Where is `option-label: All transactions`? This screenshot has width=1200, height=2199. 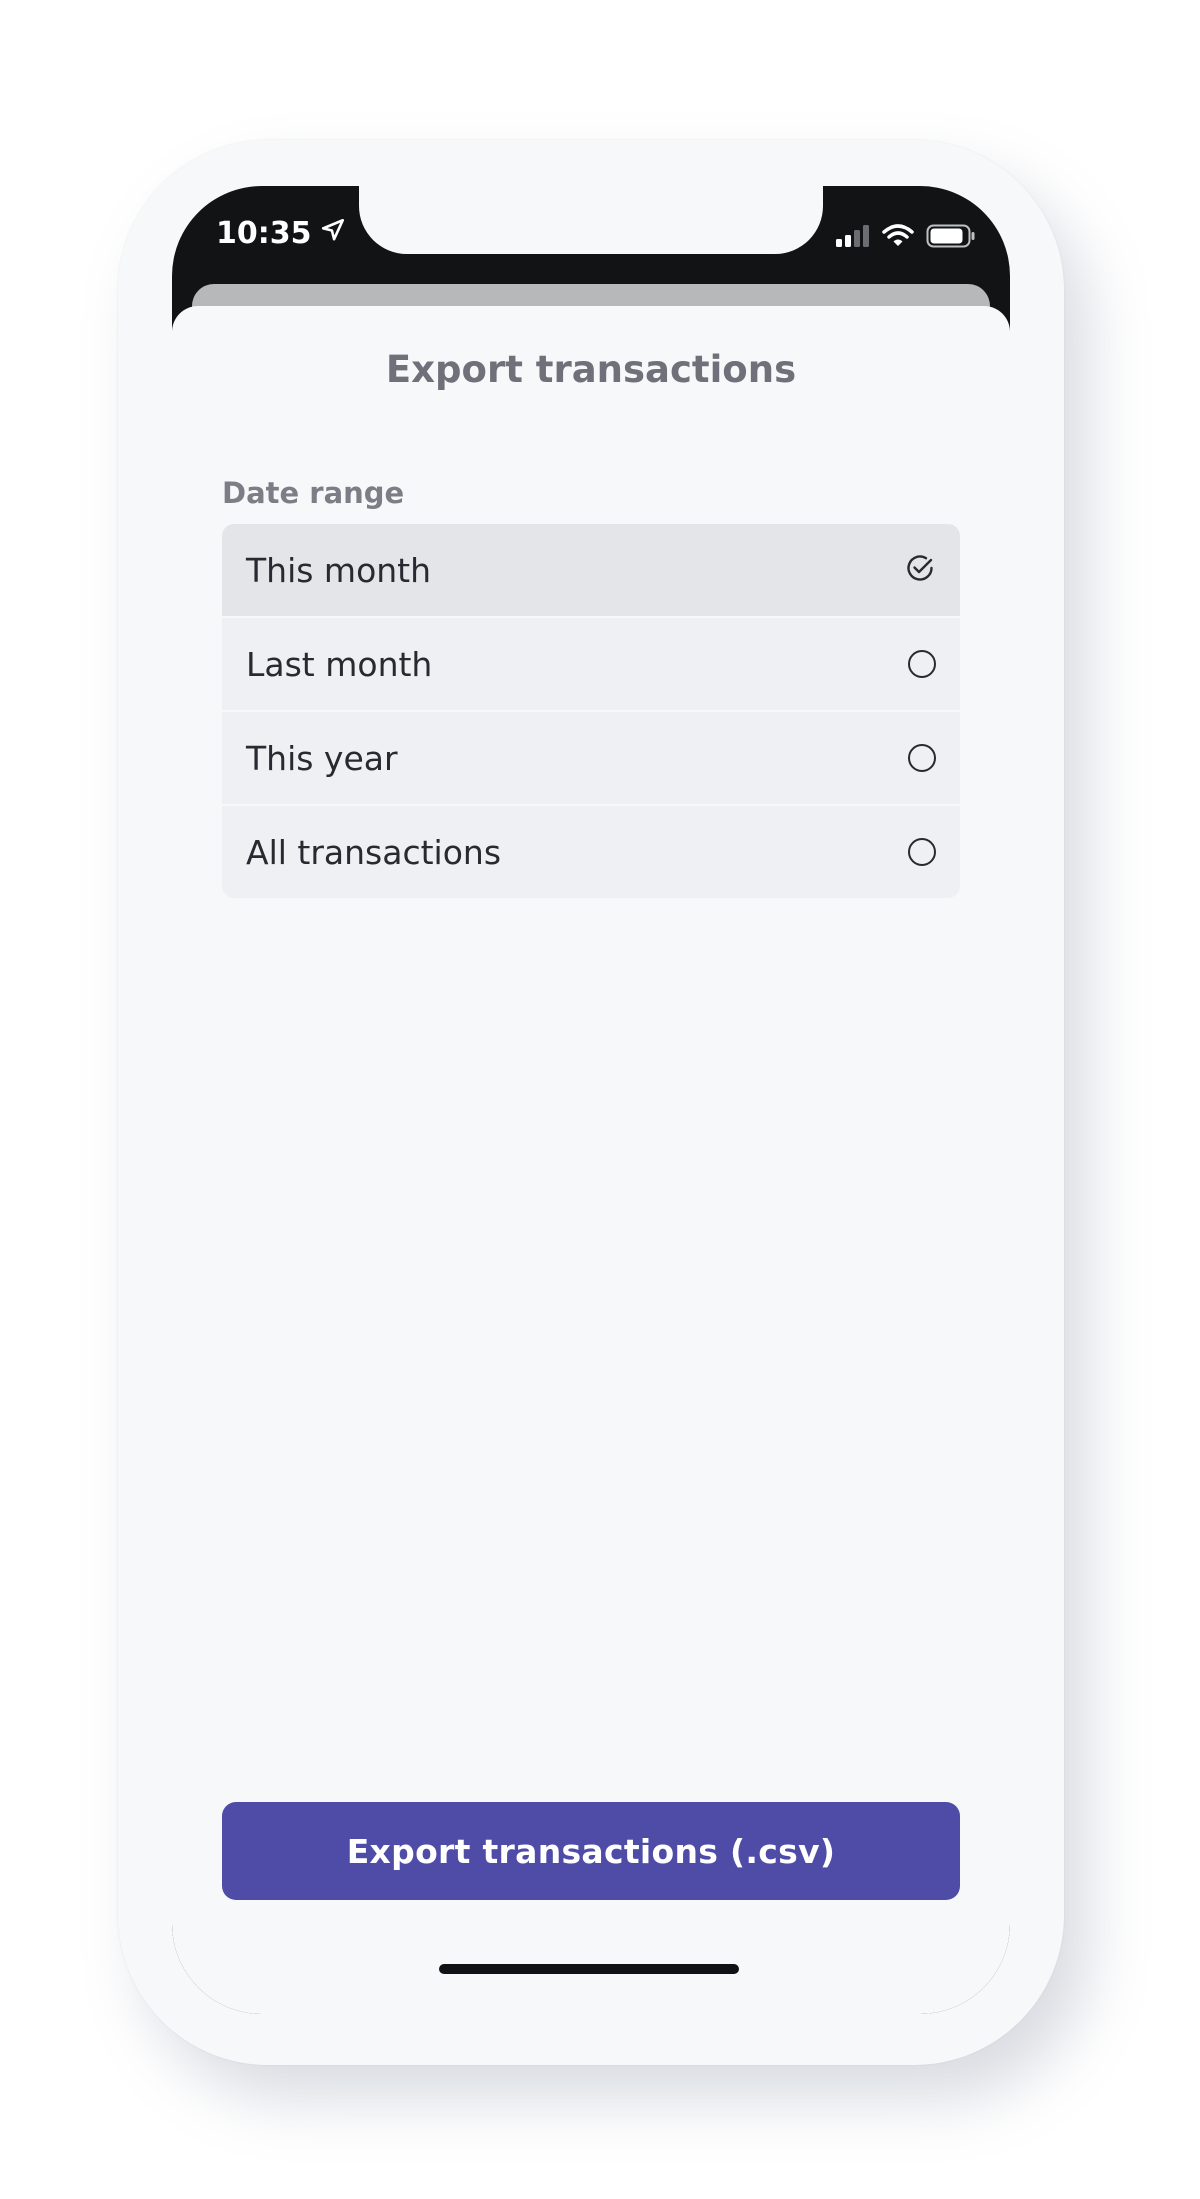
option-label: All transactions is located at coordinates (374, 852).